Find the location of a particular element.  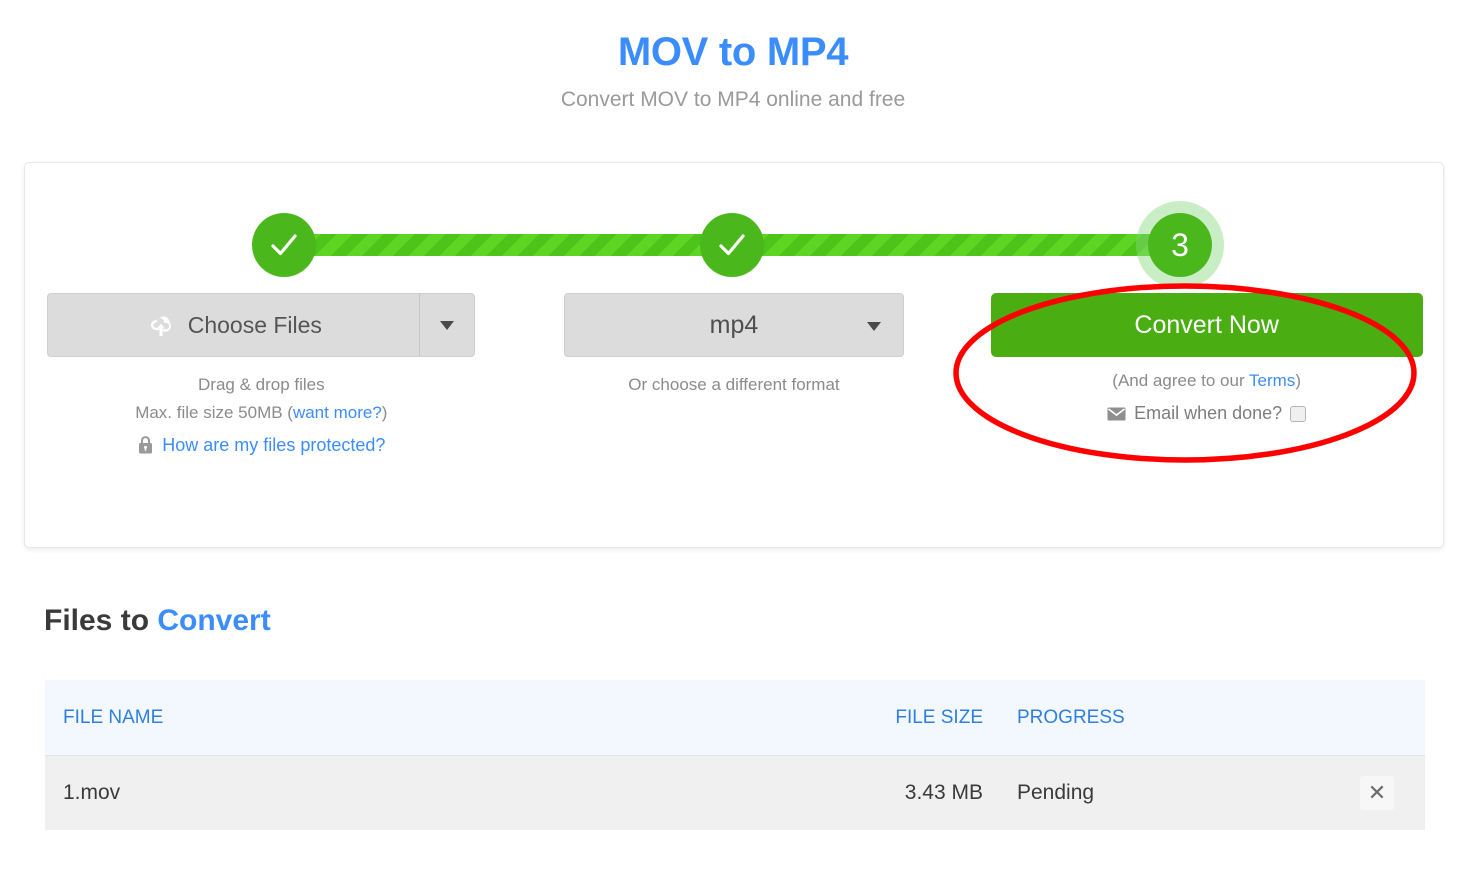

column-header-file-size: FILE SIZE is located at coordinates (939, 717).